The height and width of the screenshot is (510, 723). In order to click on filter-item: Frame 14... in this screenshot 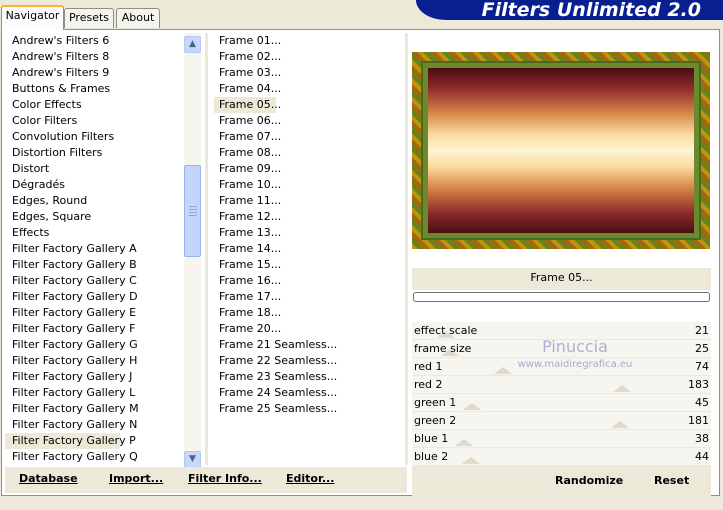, I will do `click(309, 249)`.